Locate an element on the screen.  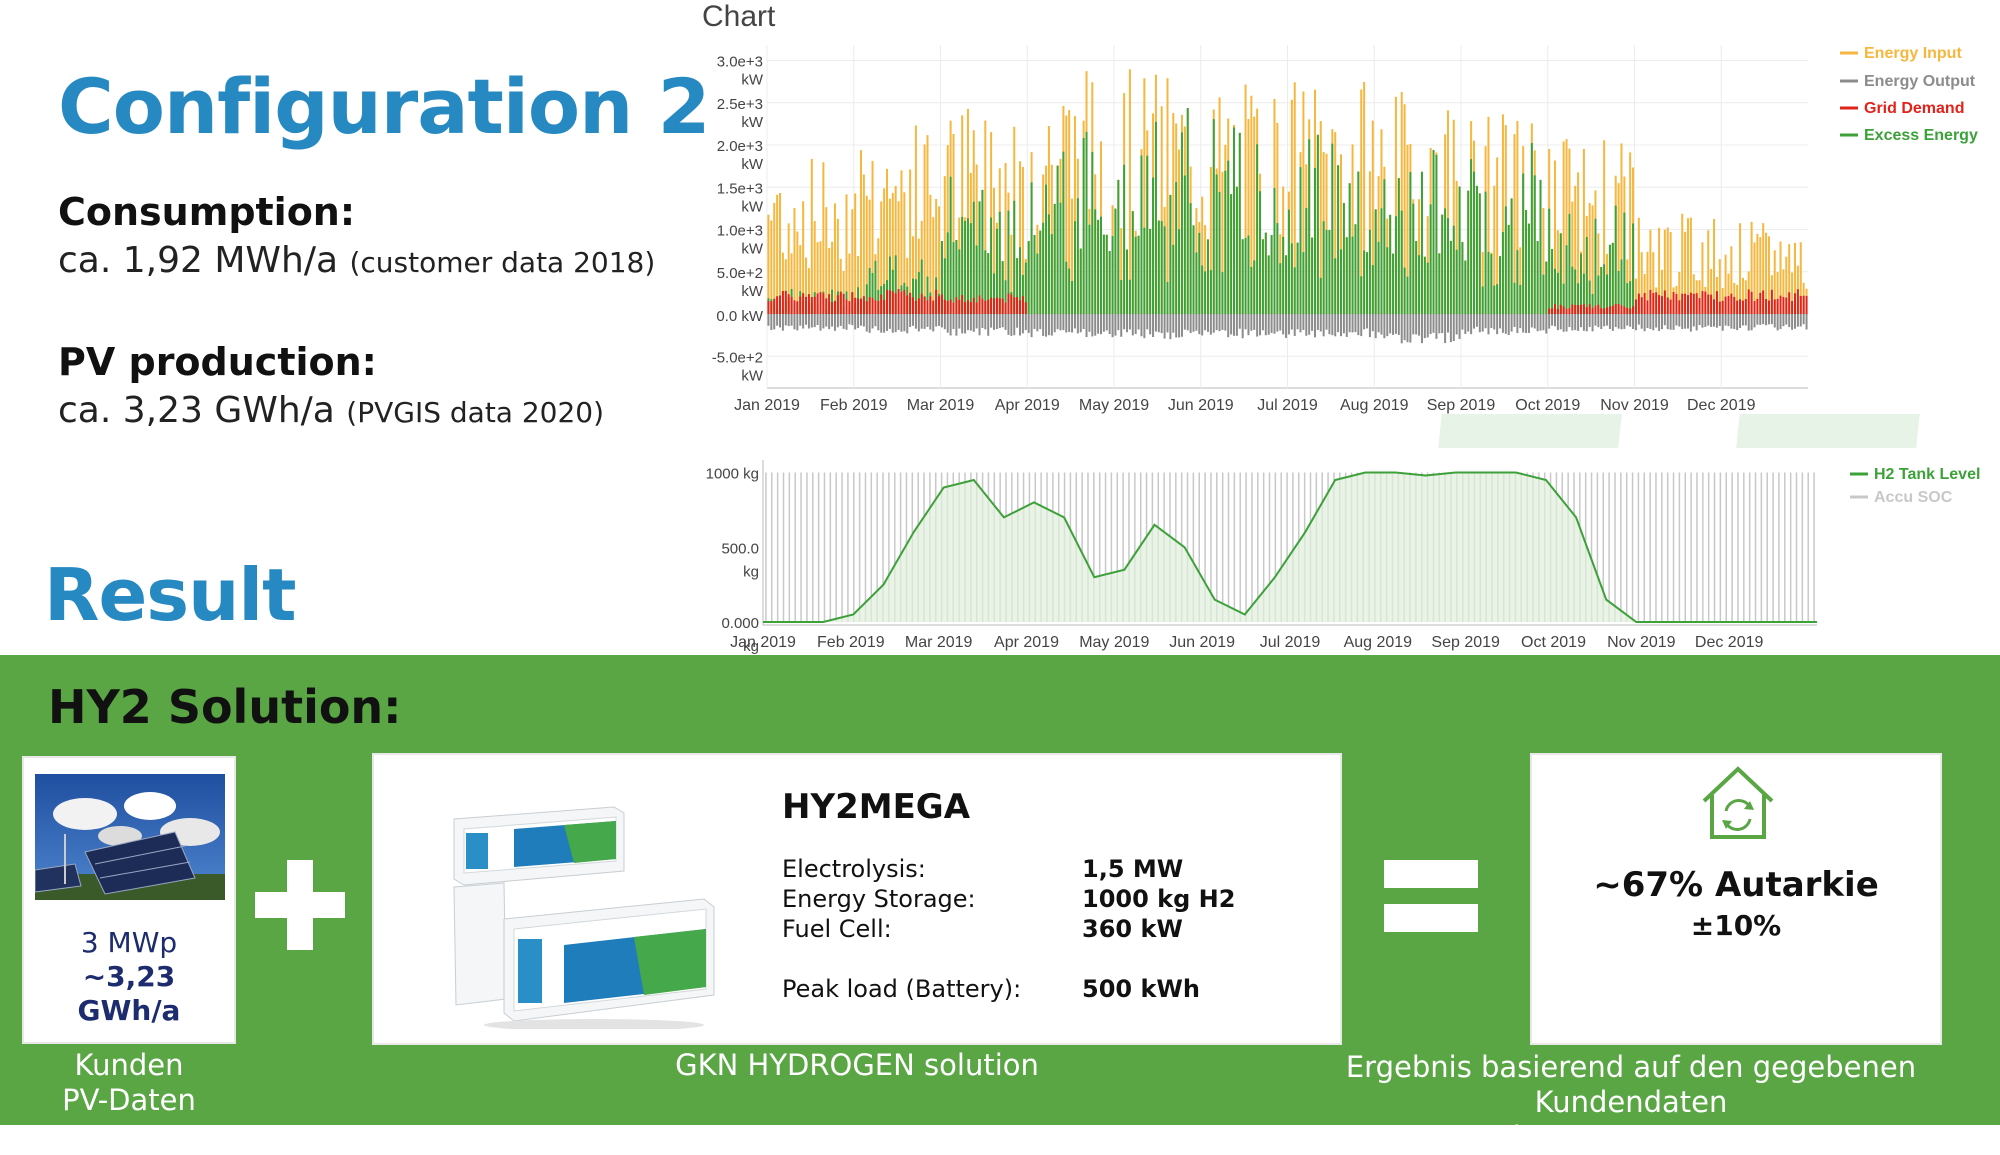
y-tick-label: 500.0 is located at coordinates (740, 548).